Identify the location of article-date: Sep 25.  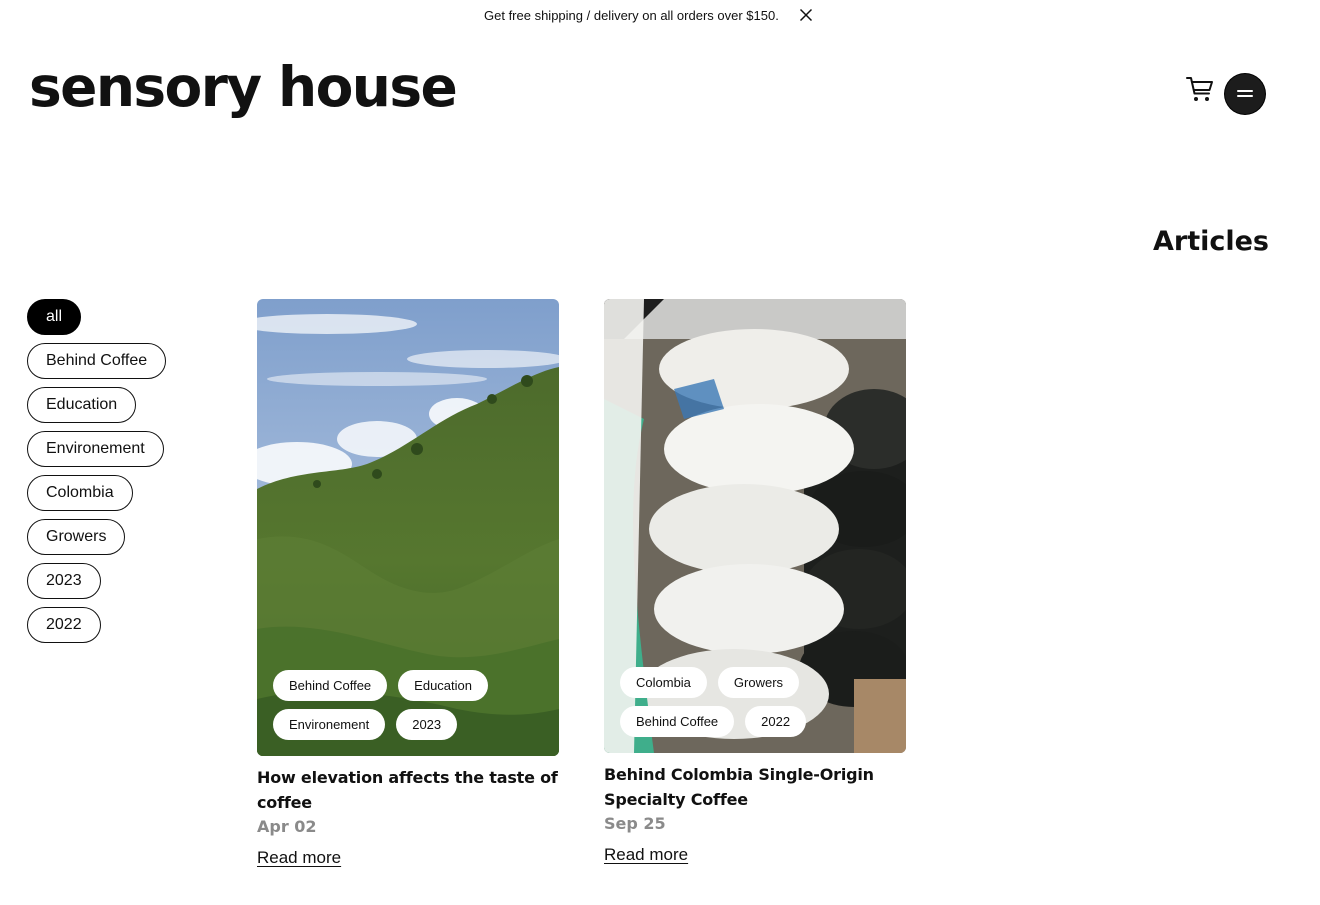
(635, 823).